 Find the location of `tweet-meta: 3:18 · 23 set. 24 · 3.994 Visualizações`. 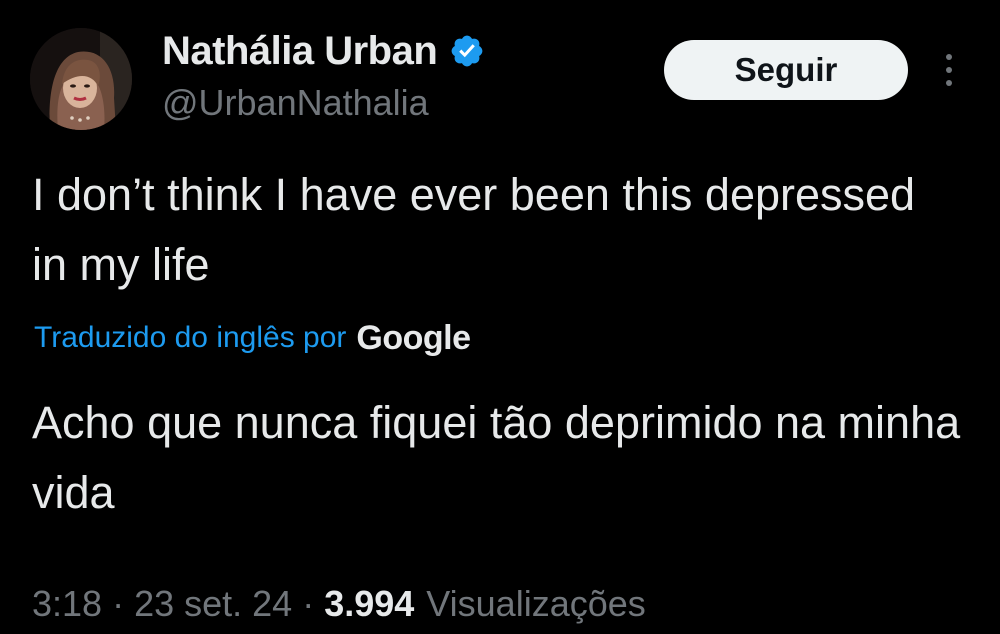

tweet-meta: 3:18 · 23 set. 24 · 3.994 Visualizações is located at coordinates (339, 604).